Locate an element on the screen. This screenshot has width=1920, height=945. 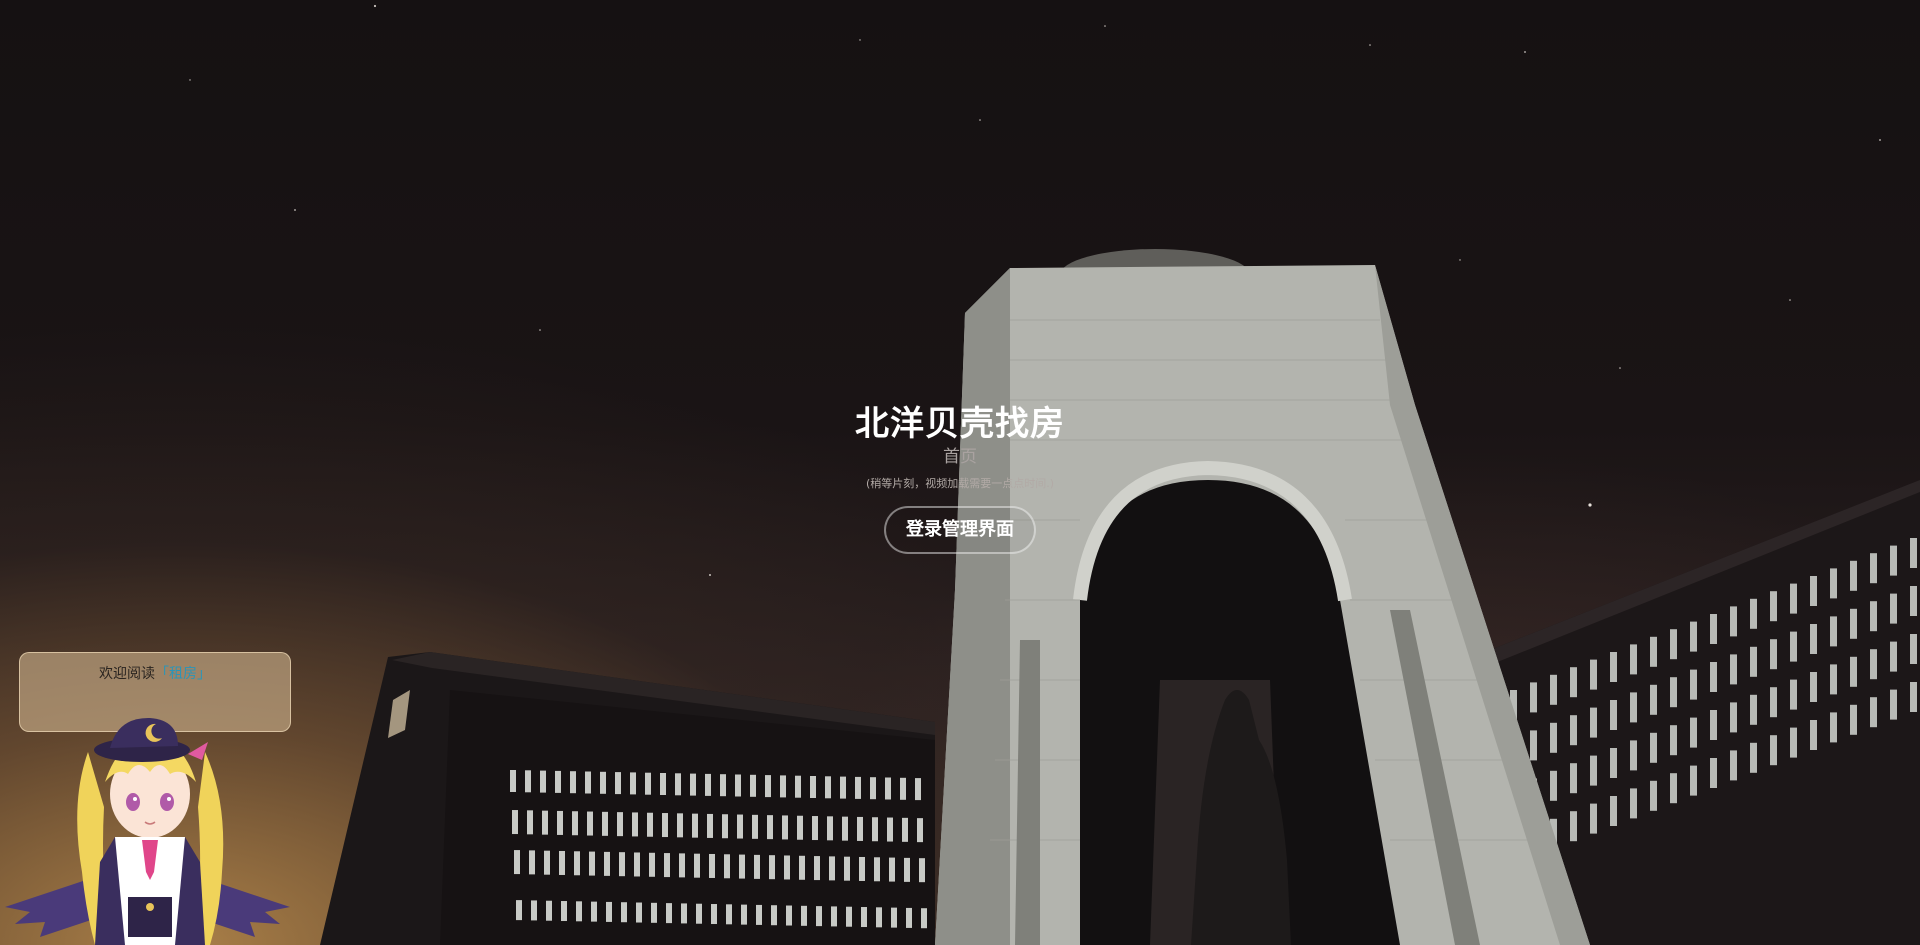
site-title: 北洋贝壳找房 is located at coordinates (960, 424).